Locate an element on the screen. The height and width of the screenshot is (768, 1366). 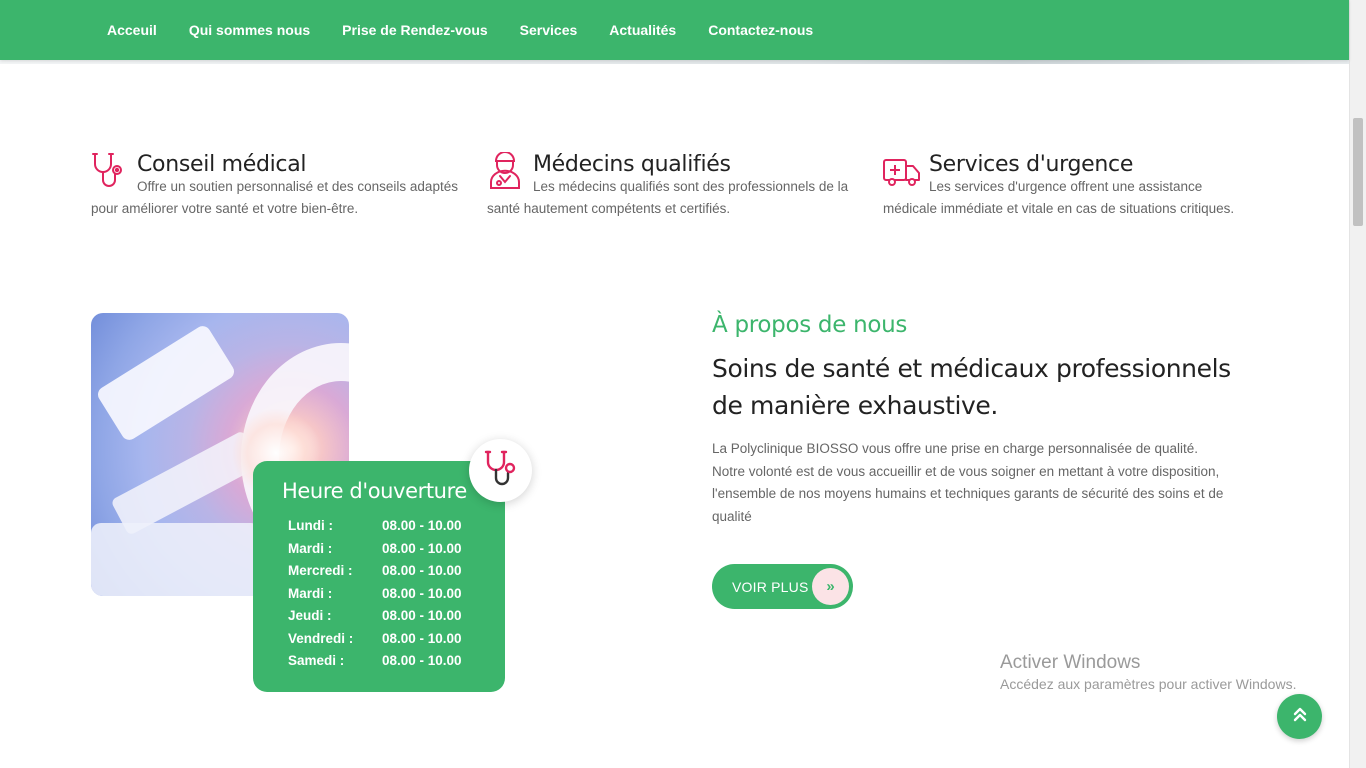
doctor-icon is located at coordinates (505, 170).